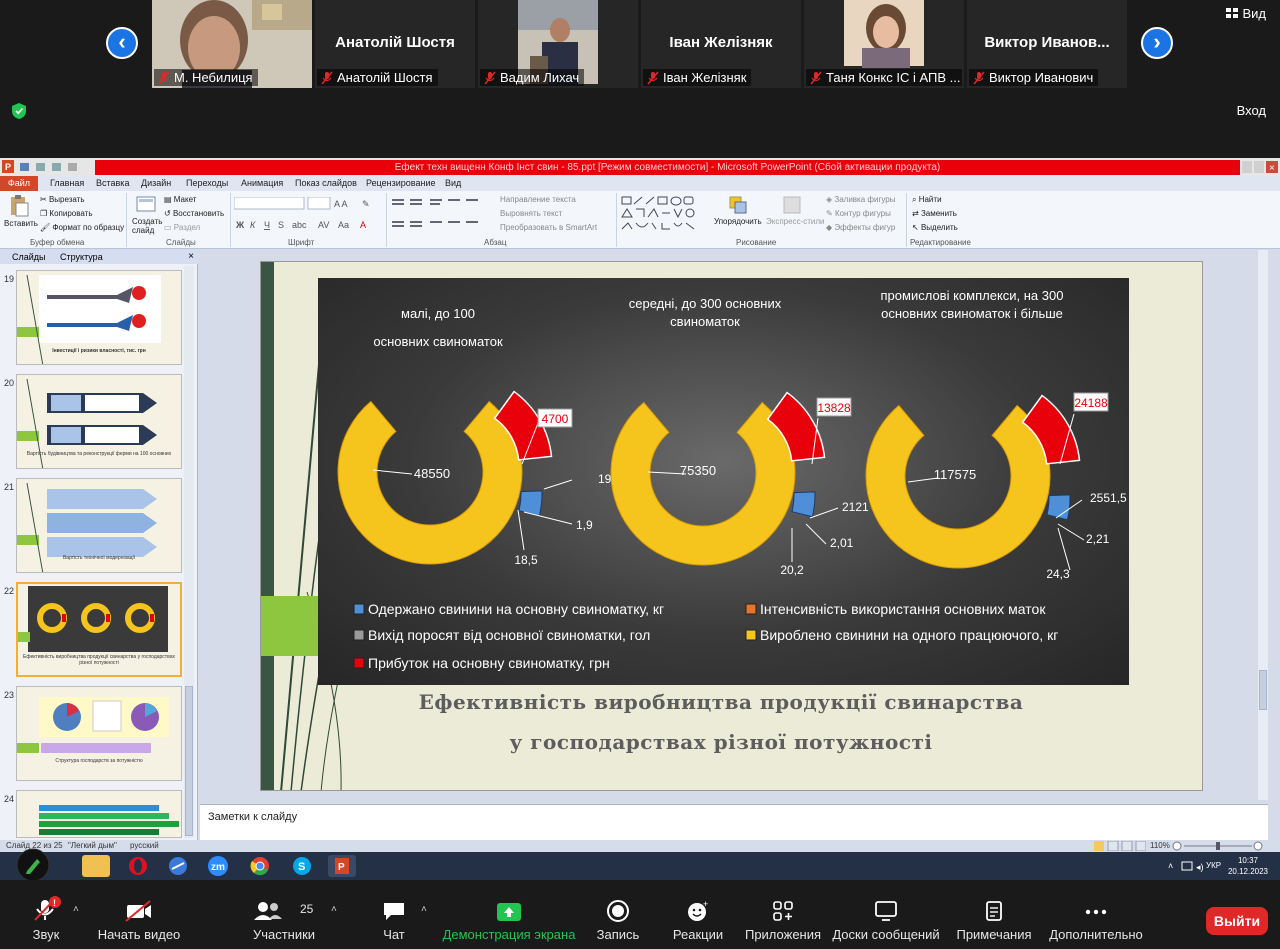 Image resolution: width=1280 pixels, height=949 pixels. What do you see at coordinates (548, 227) in the screenshot?
I see `smartart-button: Преобразовать в SmartArt` at bounding box center [548, 227].